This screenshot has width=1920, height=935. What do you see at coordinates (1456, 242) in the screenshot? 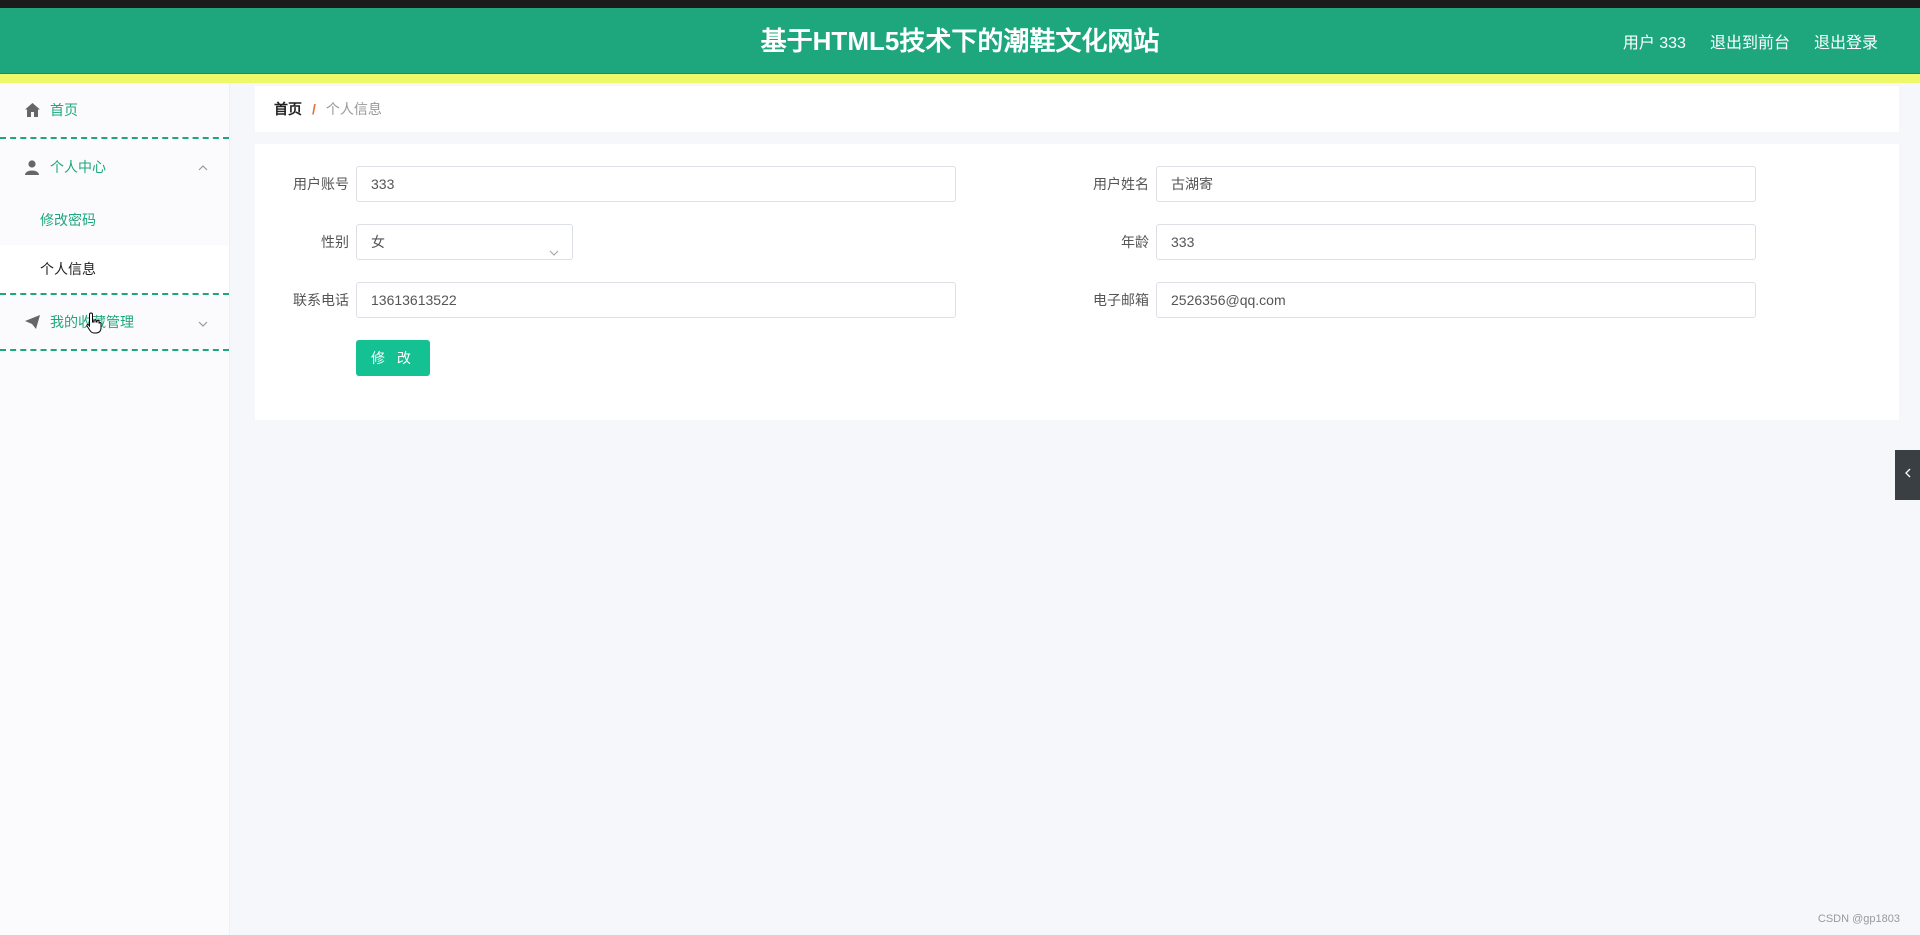
I see `age-input` at bounding box center [1456, 242].